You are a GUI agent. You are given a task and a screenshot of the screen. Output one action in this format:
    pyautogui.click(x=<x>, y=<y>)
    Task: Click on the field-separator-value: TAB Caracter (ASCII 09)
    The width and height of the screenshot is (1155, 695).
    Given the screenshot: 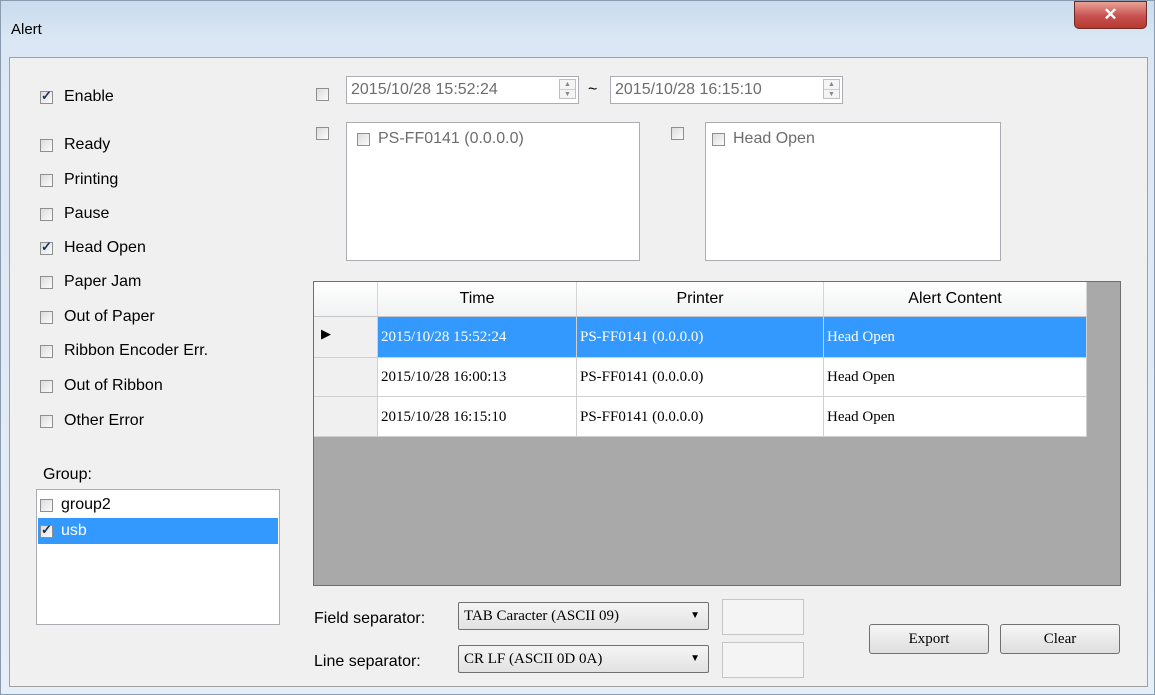 What is the action you would take?
    pyautogui.click(x=542, y=616)
    